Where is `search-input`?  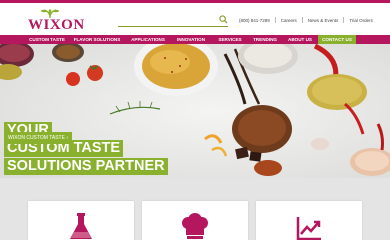
search-input is located at coordinates (167, 19).